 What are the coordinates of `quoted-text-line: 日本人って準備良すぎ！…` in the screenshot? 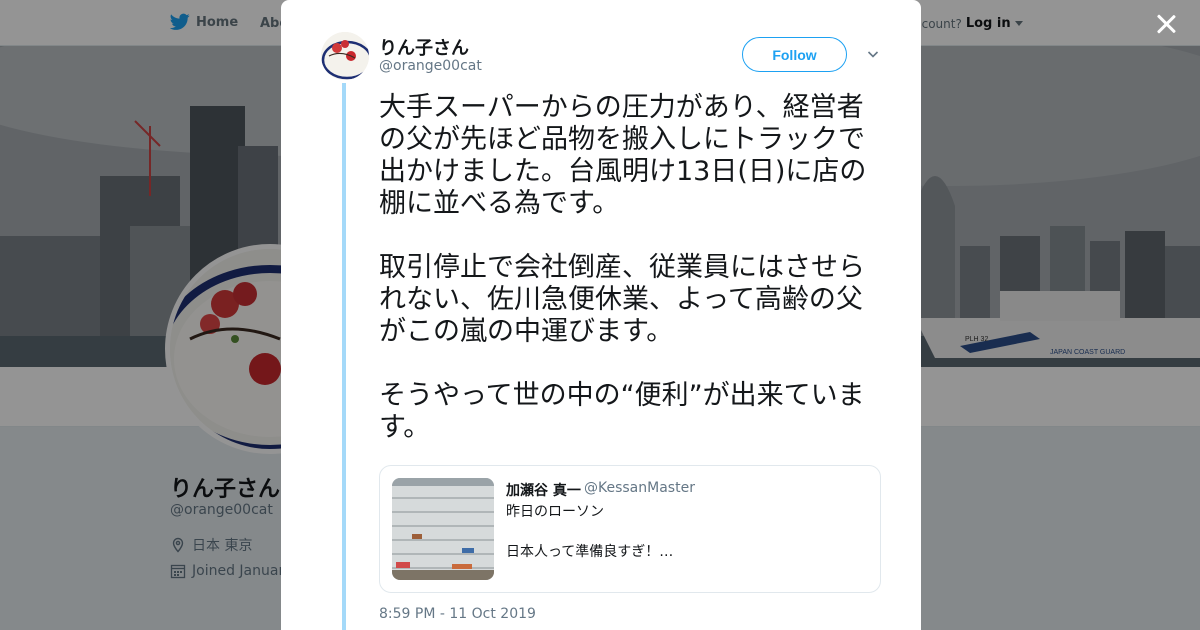 It's located at (590, 552).